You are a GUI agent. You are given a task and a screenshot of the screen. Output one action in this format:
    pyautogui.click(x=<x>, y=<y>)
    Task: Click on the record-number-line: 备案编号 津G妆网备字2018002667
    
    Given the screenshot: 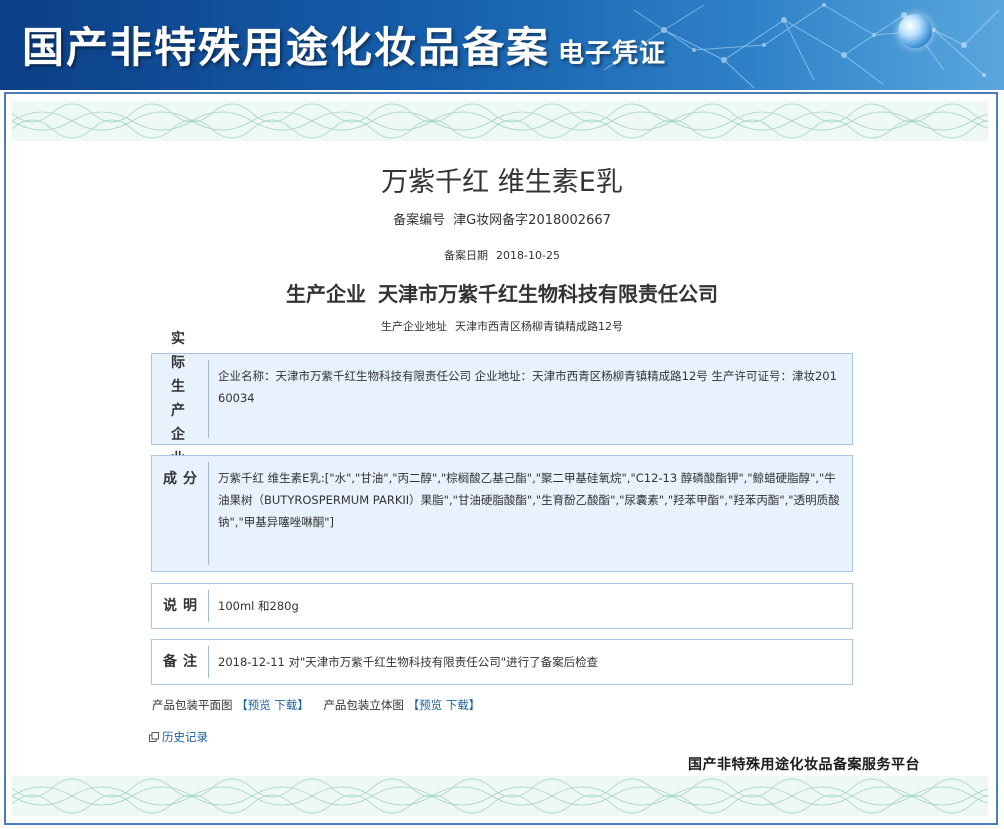 What is the action you would take?
    pyautogui.click(x=502, y=218)
    